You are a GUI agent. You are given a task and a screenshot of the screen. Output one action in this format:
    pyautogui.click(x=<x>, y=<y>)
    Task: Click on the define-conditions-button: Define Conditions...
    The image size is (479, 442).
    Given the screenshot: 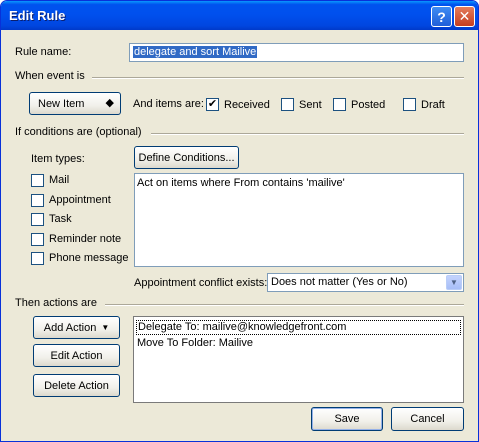 What is the action you would take?
    pyautogui.click(x=186, y=157)
    